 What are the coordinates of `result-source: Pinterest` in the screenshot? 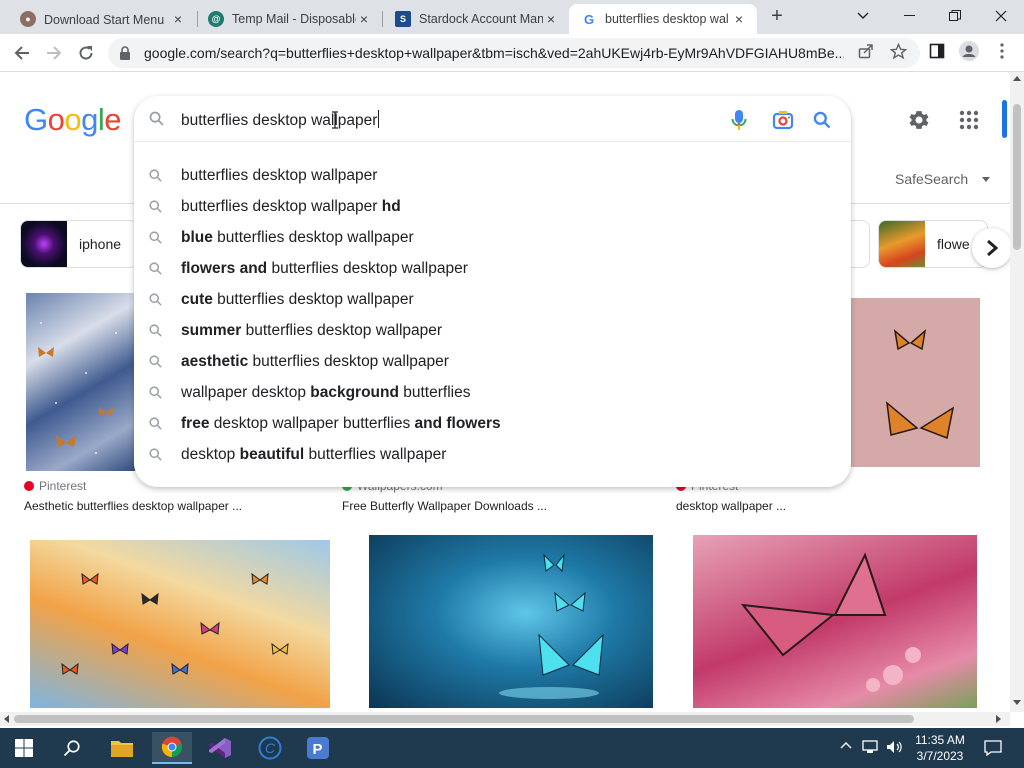 It's located at (55, 486).